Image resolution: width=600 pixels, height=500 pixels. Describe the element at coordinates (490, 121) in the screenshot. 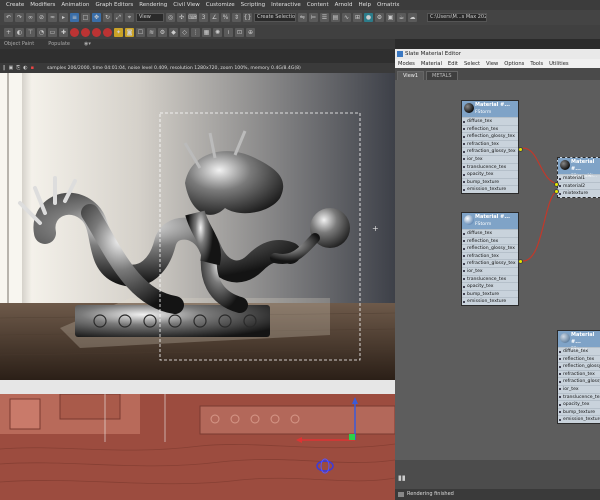

I see `slot: diffuse_tex` at that location.